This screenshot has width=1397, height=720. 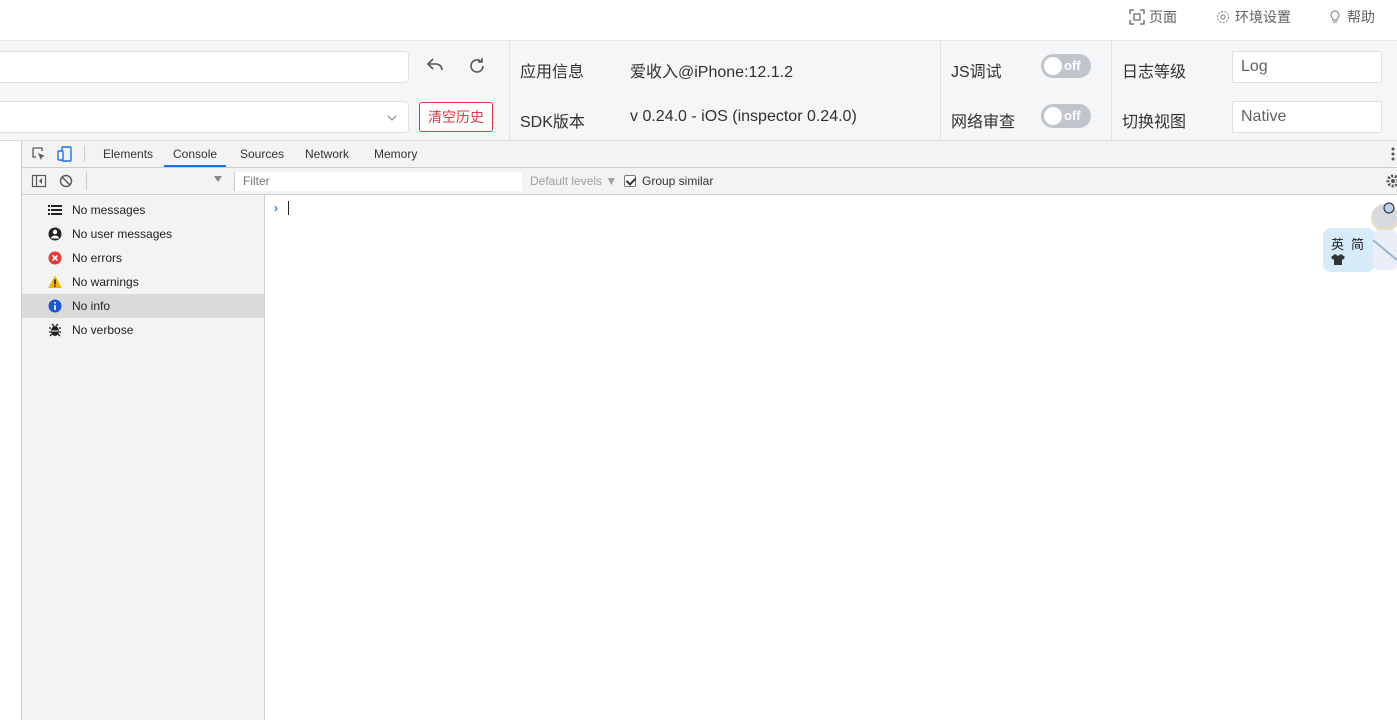 I want to click on tab-network: Network, so click(x=327, y=154).